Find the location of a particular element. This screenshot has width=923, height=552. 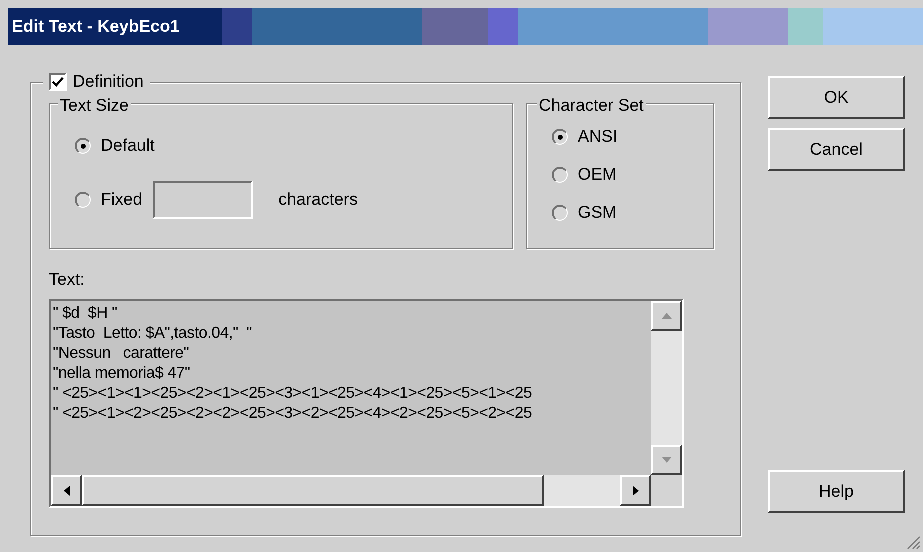

down-arrow-icon is located at coordinates (667, 460).